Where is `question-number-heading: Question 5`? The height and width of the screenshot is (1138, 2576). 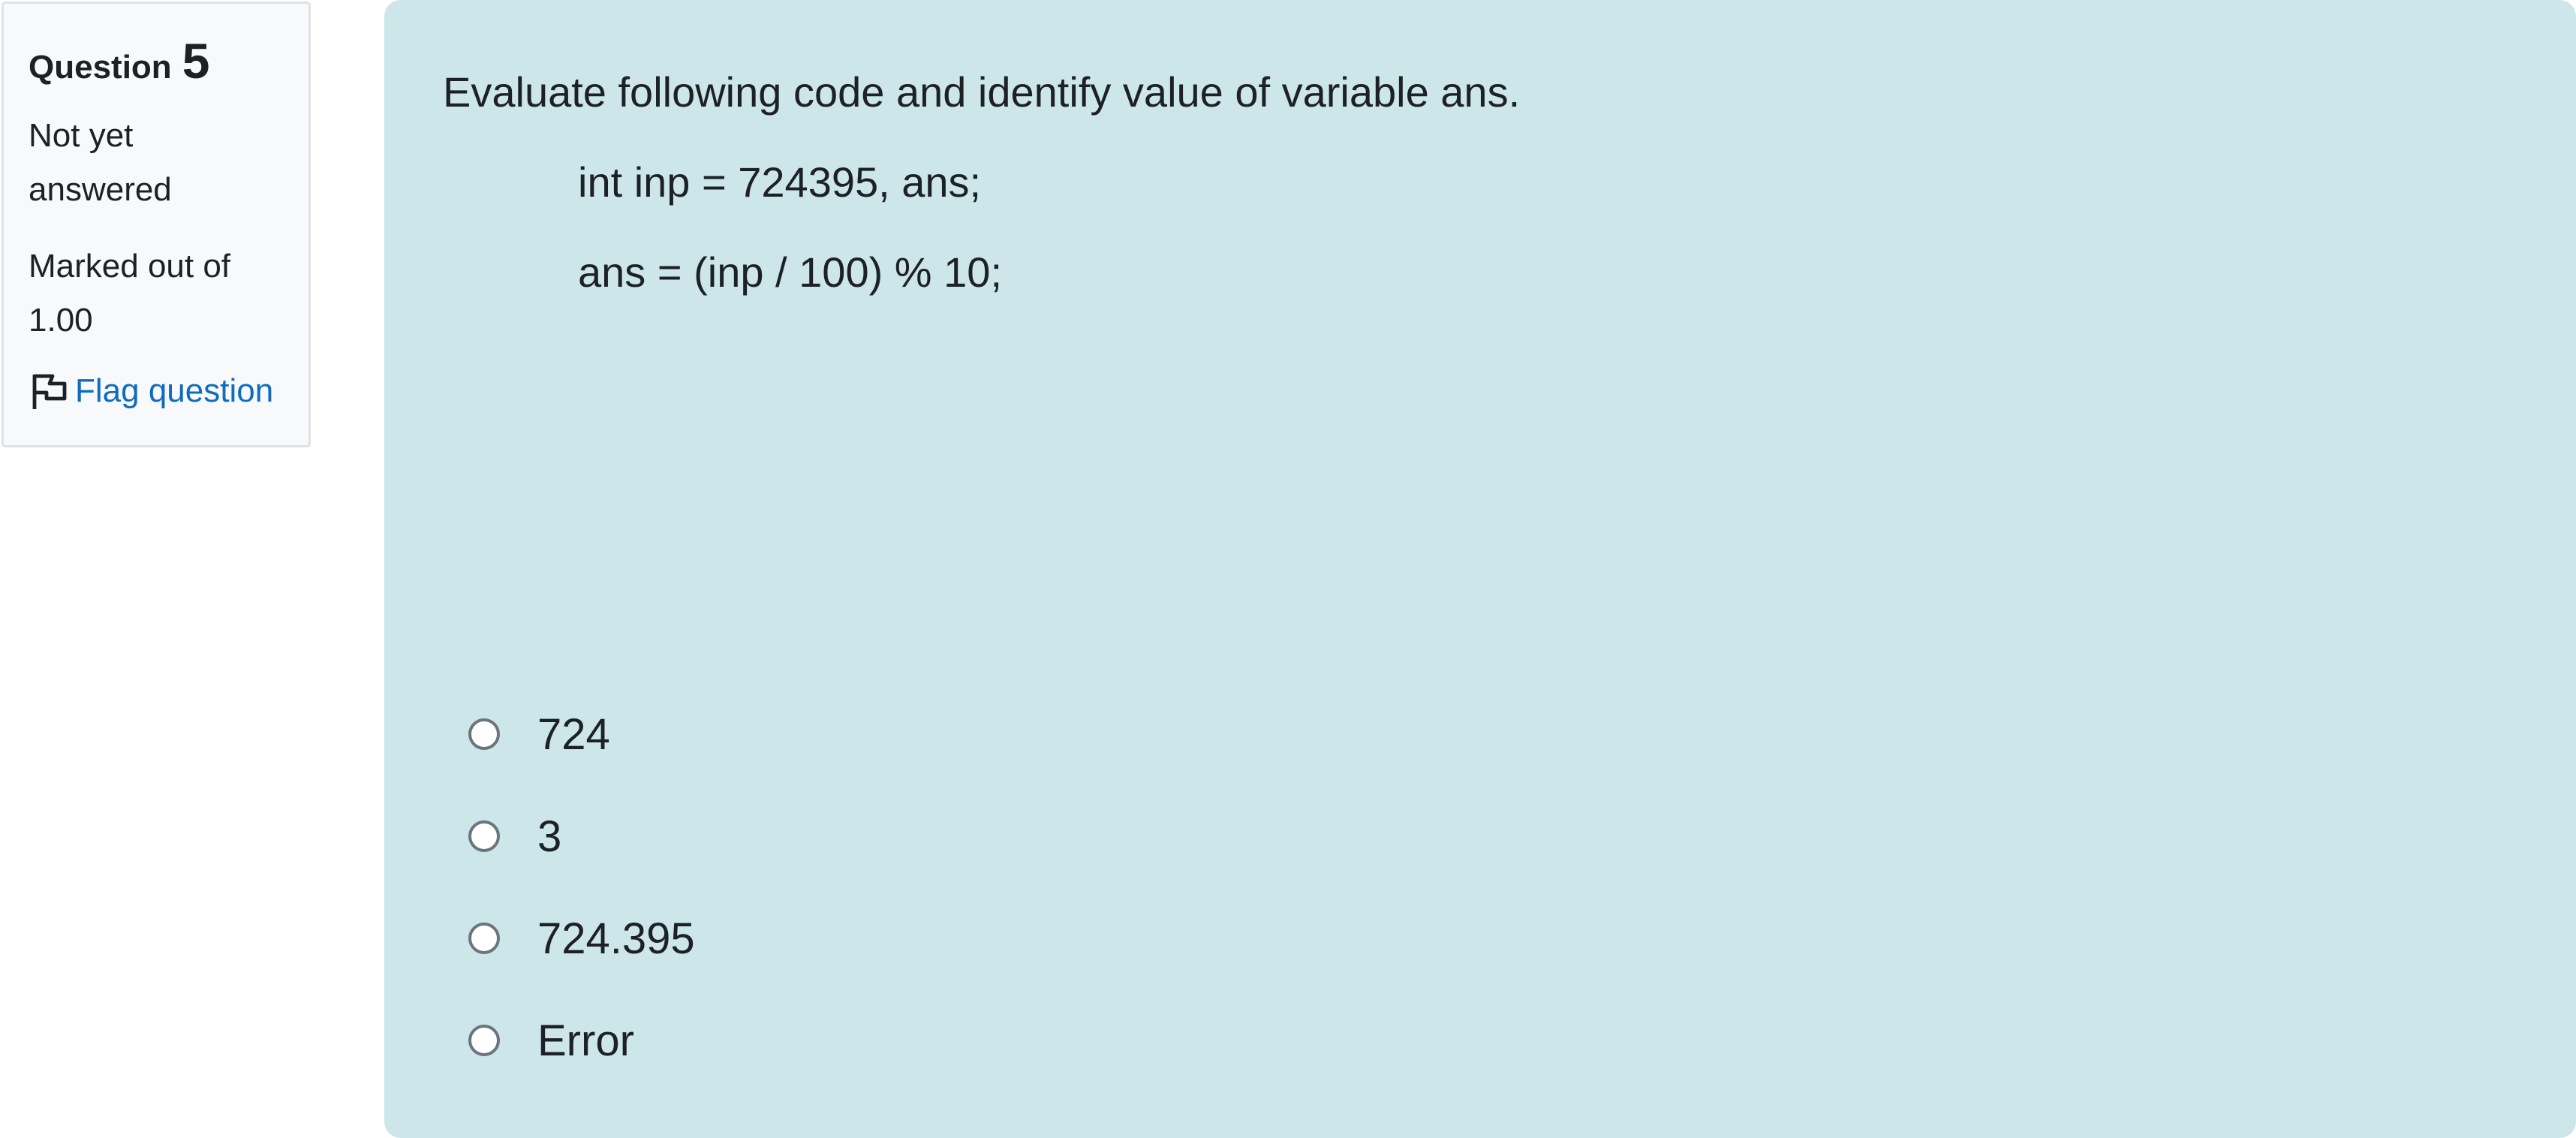
question-number-heading: Question 5 is located at coordinates (156, 60).